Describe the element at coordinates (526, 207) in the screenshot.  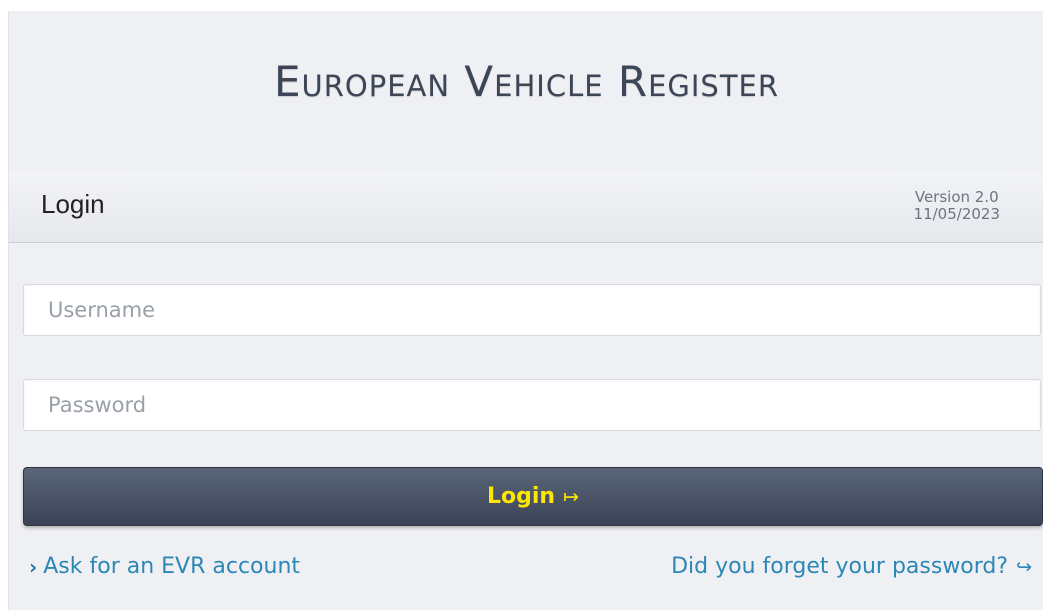
I see `login-panel-header: Login Version 2.0 11/05/2023` at that location.